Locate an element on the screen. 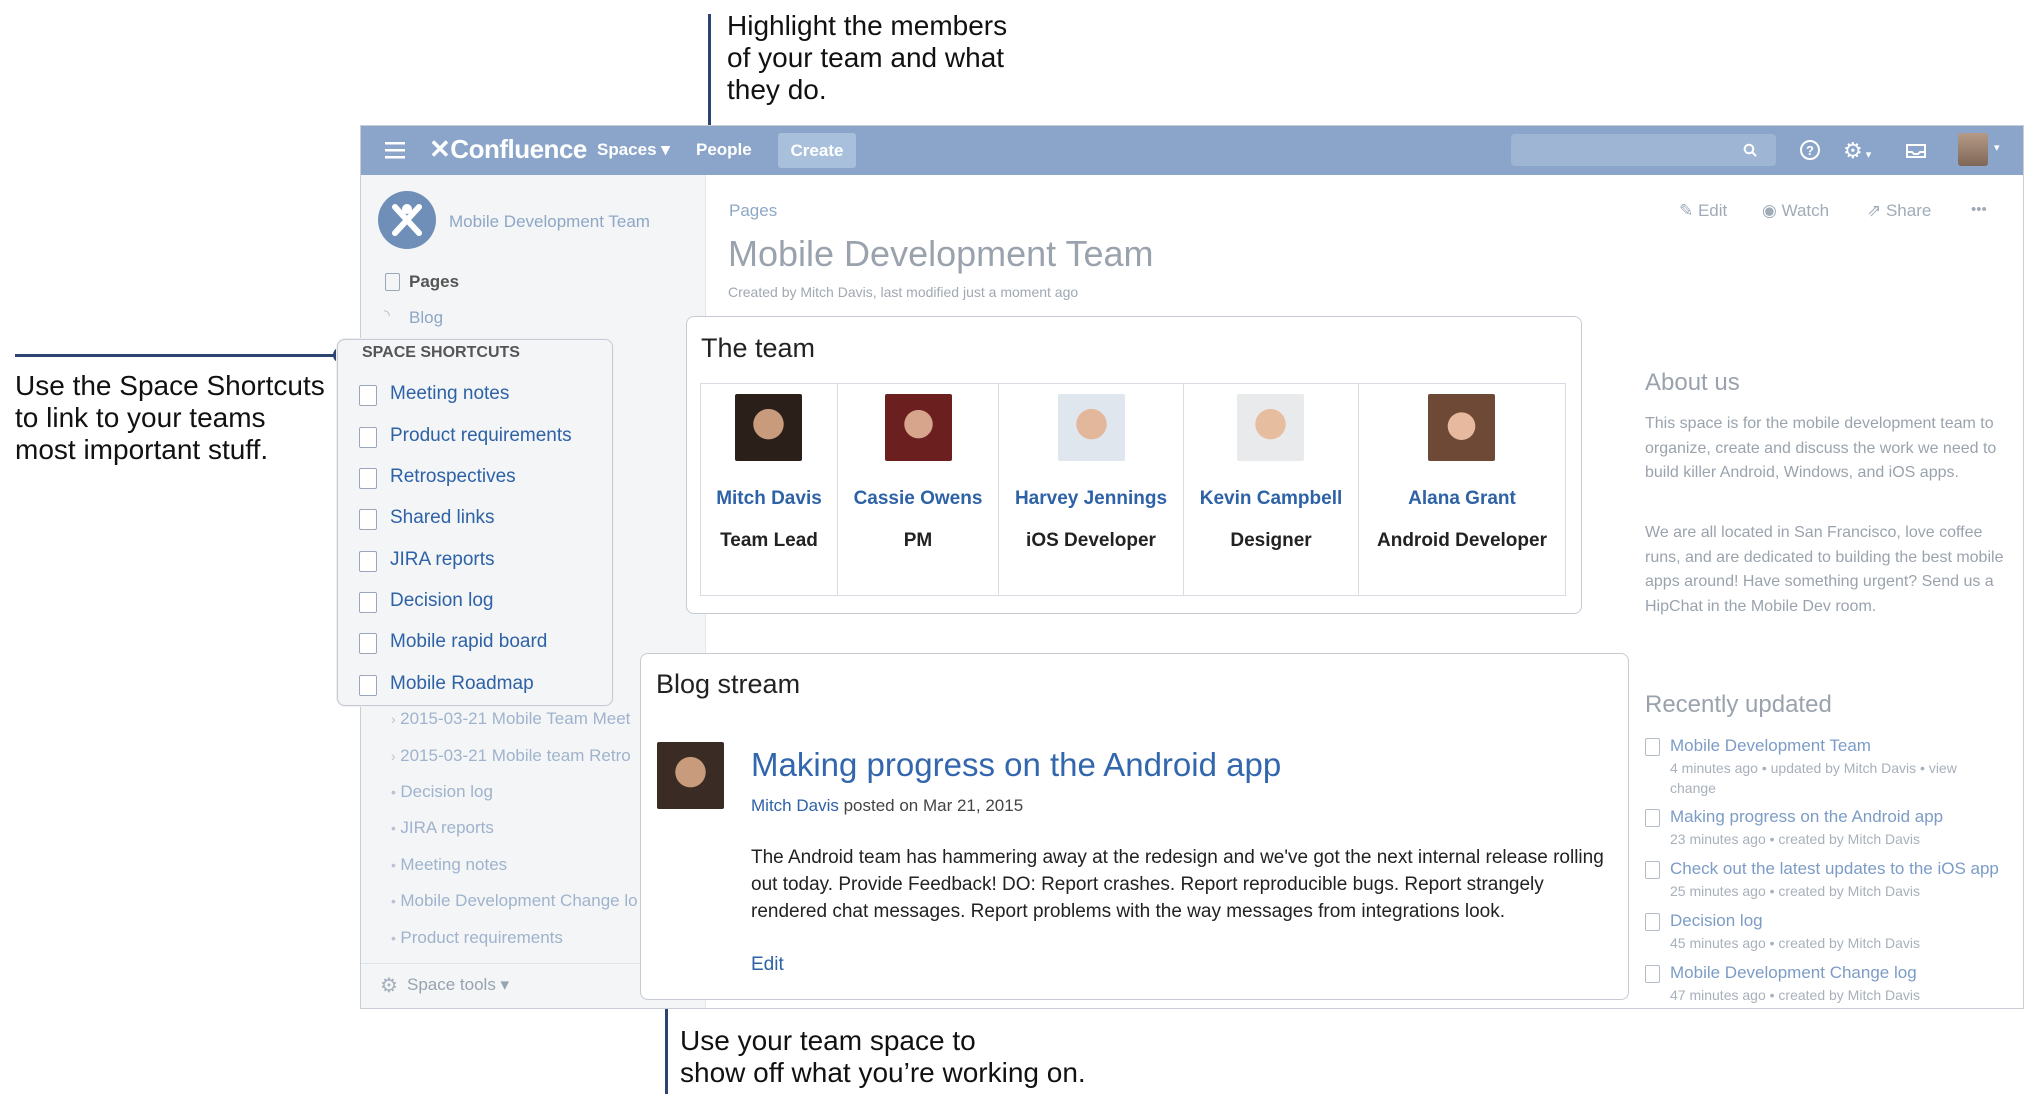 The width and height of the screenshot is (2030, 1094). pages-icon is located at coordinates (392, 282).